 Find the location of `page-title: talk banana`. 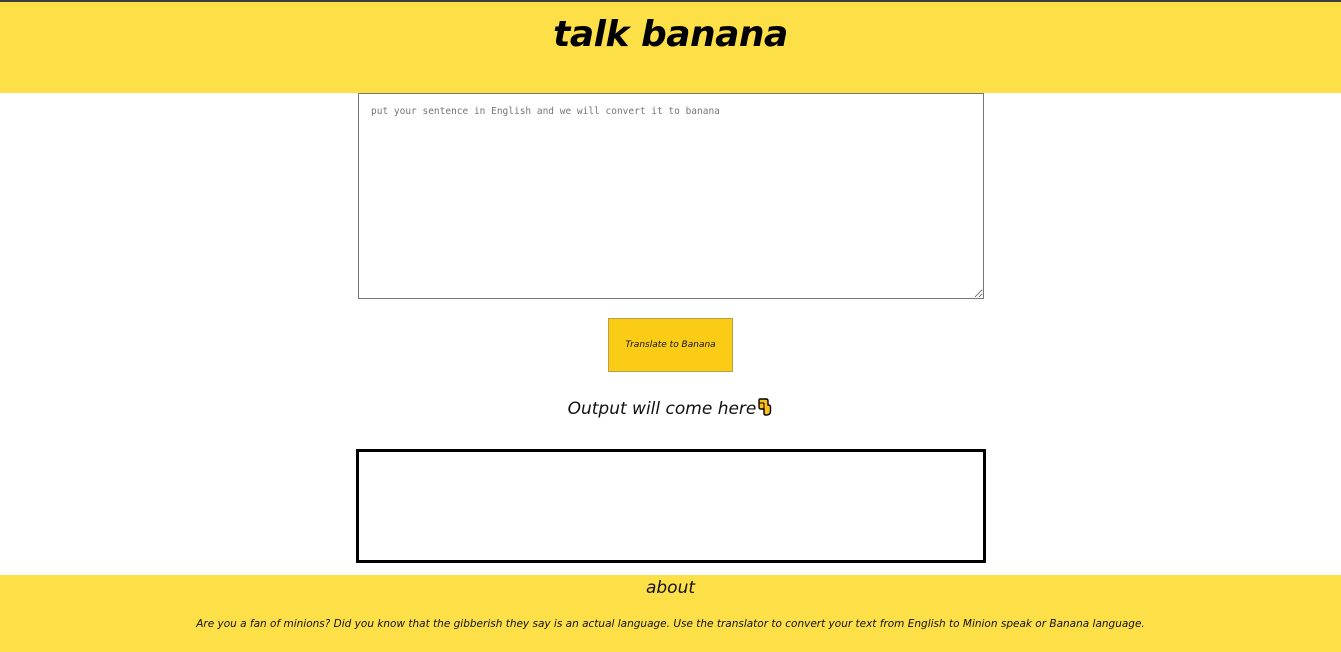

page-title: talk banana is located at coordinates (670, 34).